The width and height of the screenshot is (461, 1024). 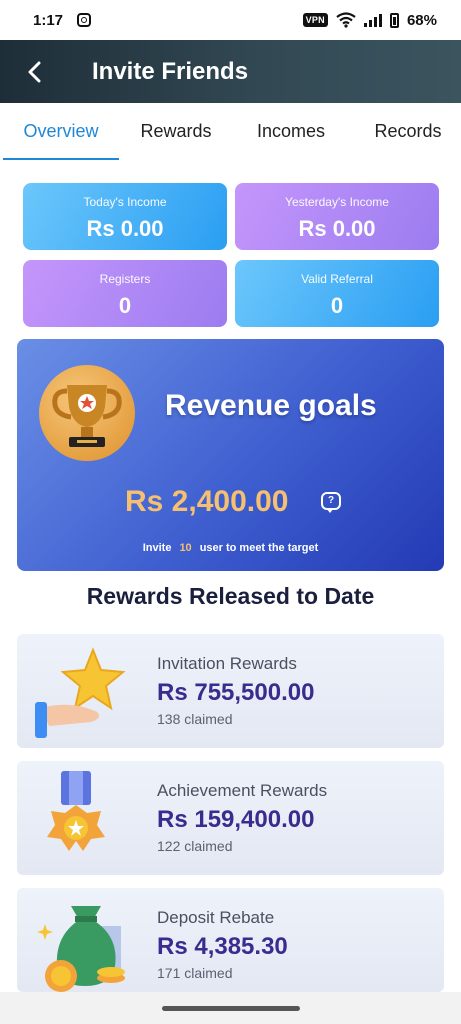 I want to click on today-income-card: Today's Income Rs 0.00, so click(x=125, y=216).